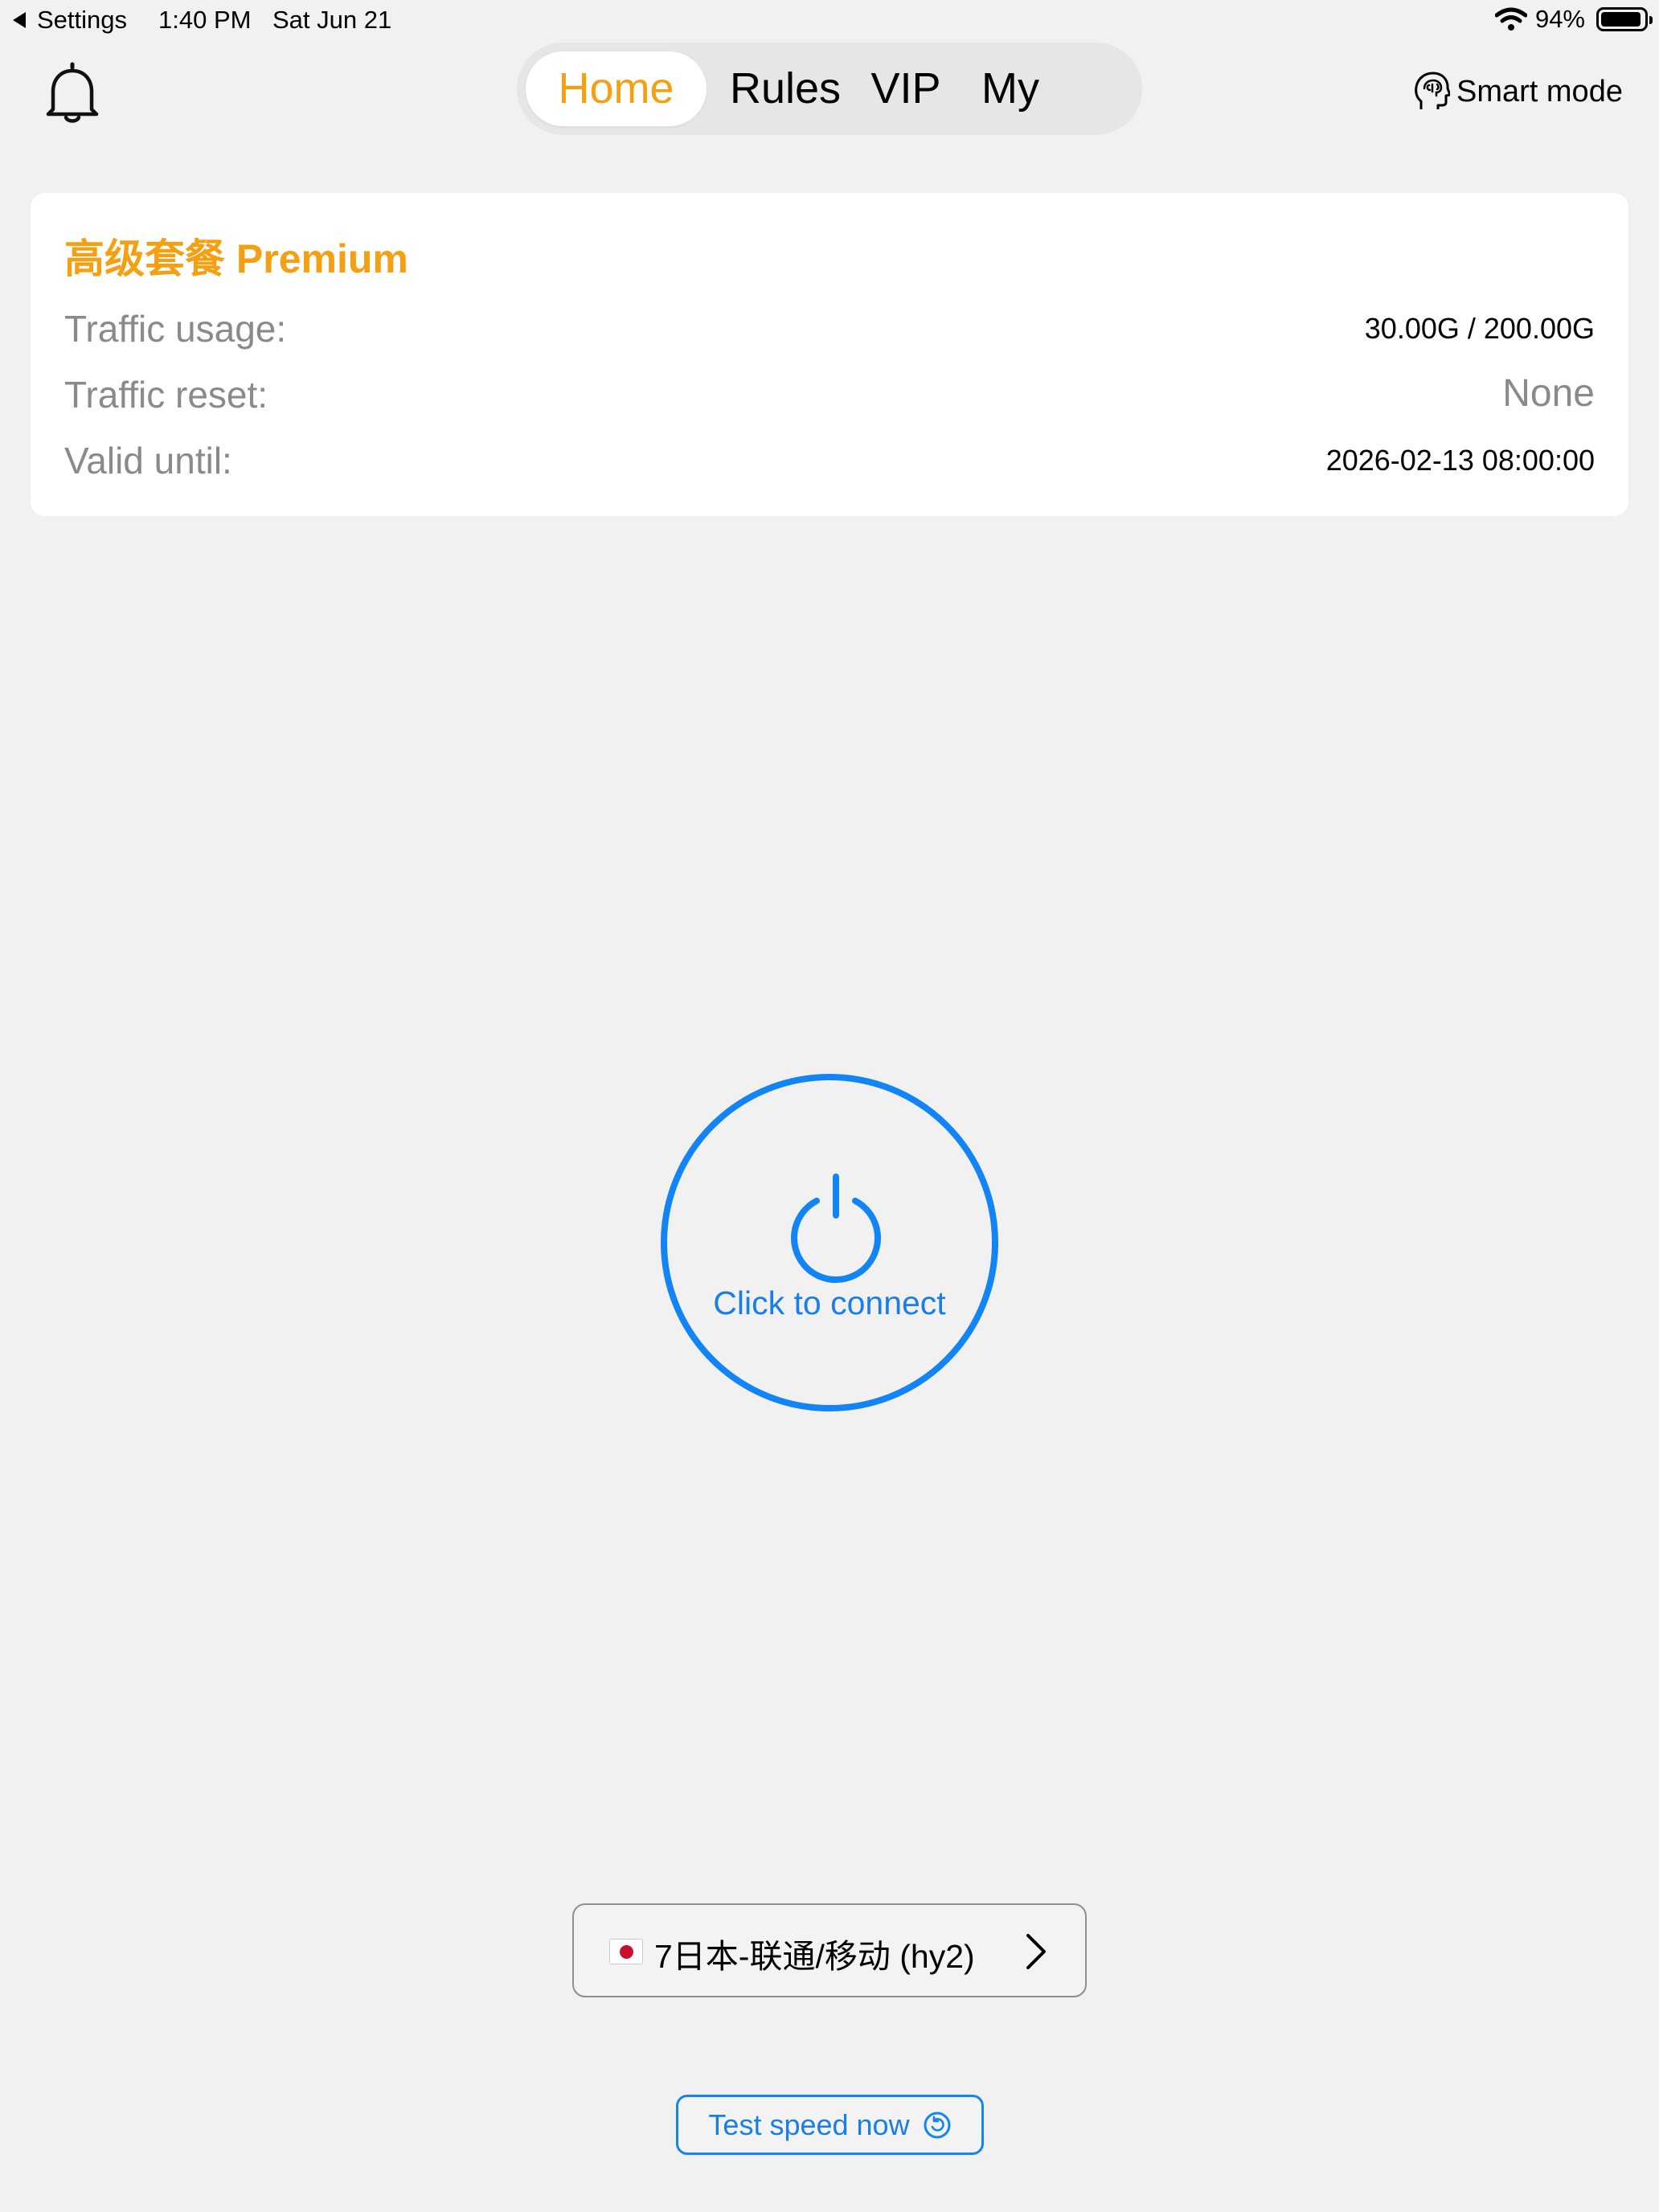 The height and width of the screenshot is (2212, 1659). I want to click on server-selector: 7日本-联通/移动 (hy2), so click(829, 1950).